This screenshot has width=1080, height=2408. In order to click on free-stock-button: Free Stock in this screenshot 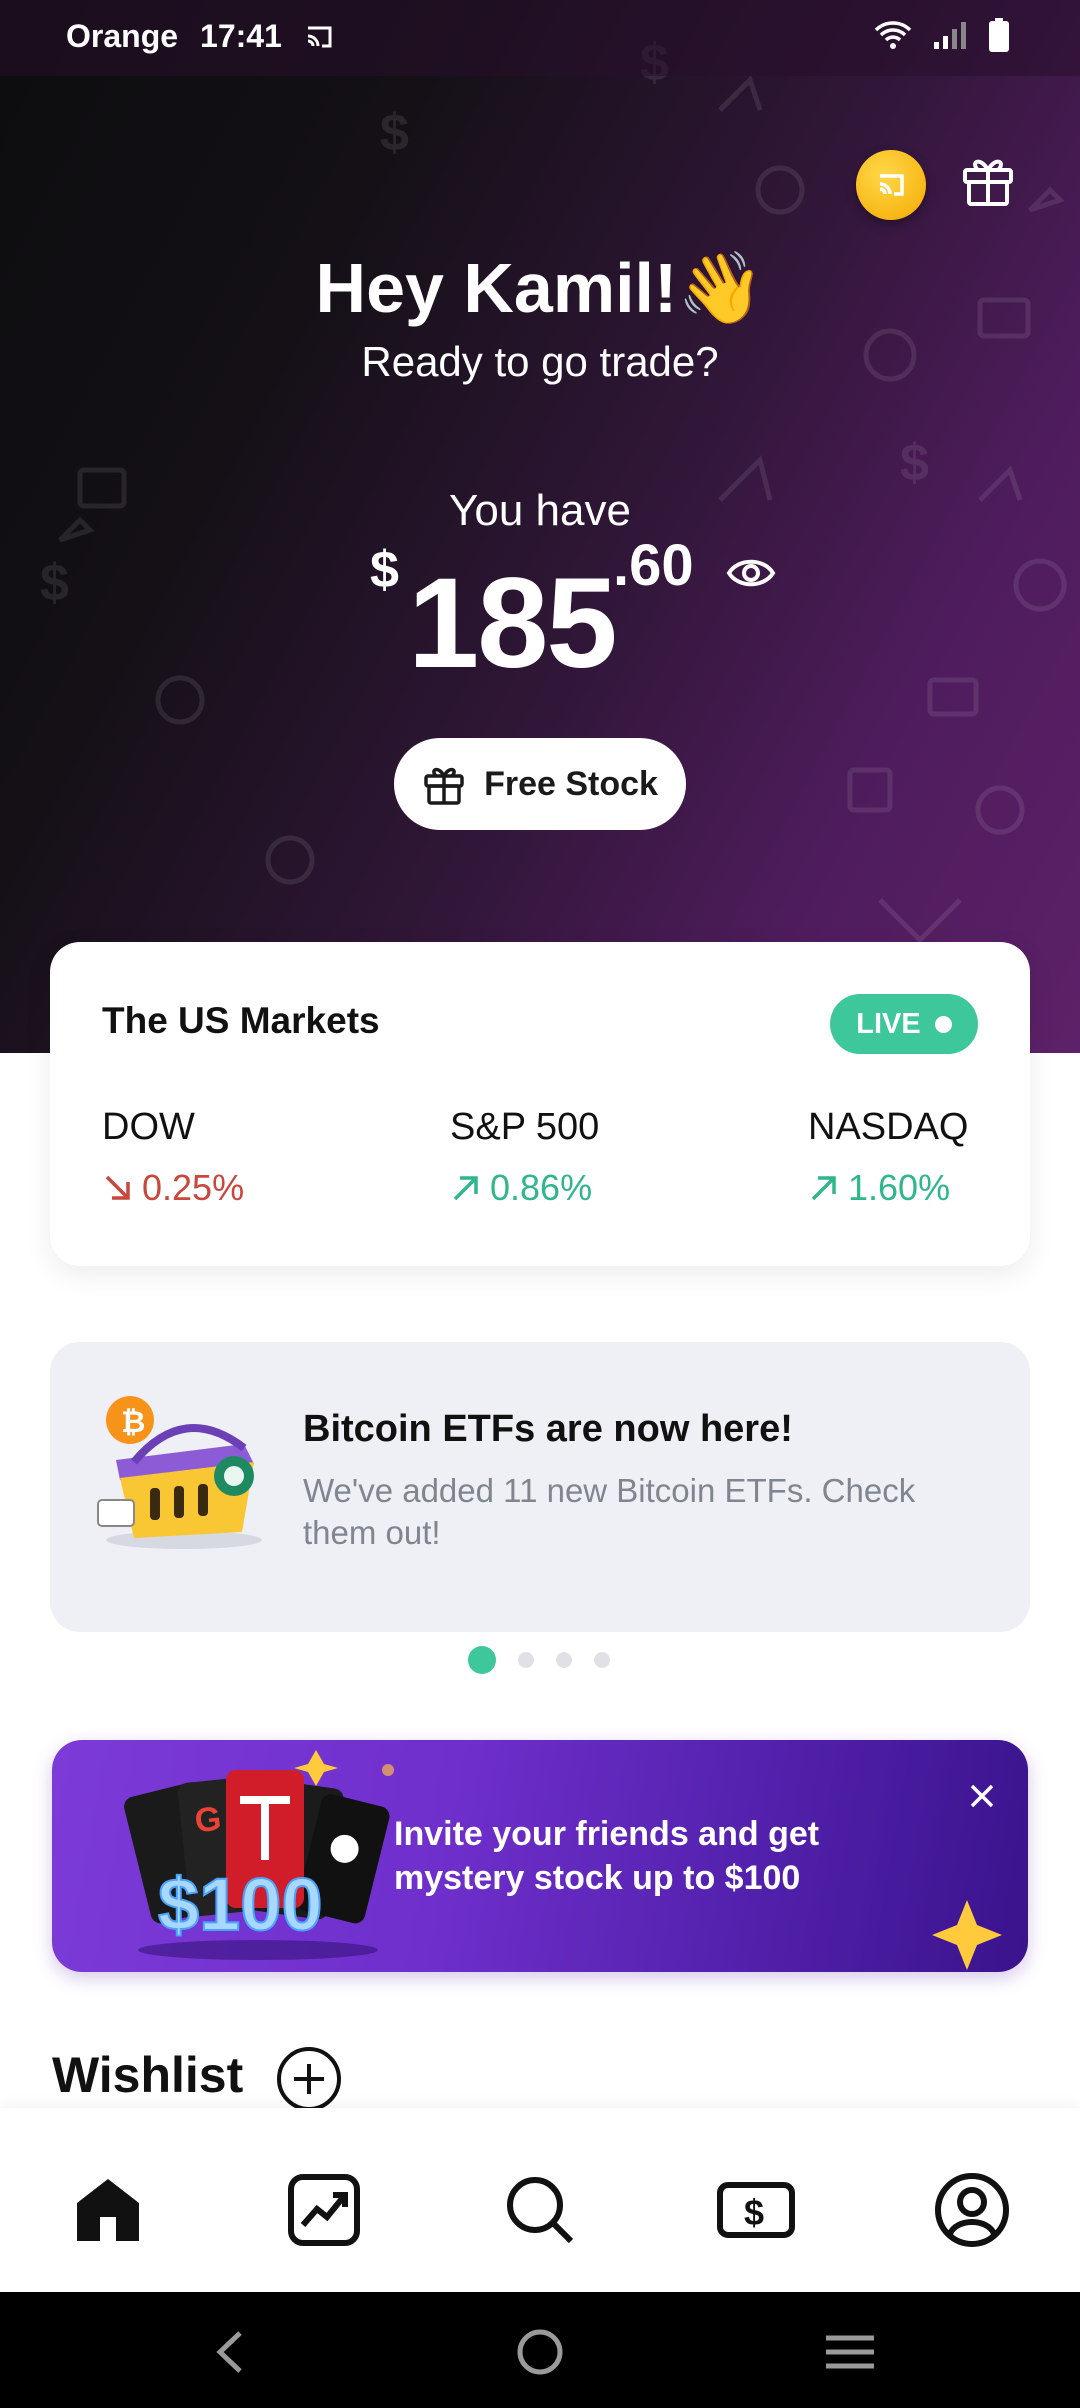, I will do `click(540, 784)`.